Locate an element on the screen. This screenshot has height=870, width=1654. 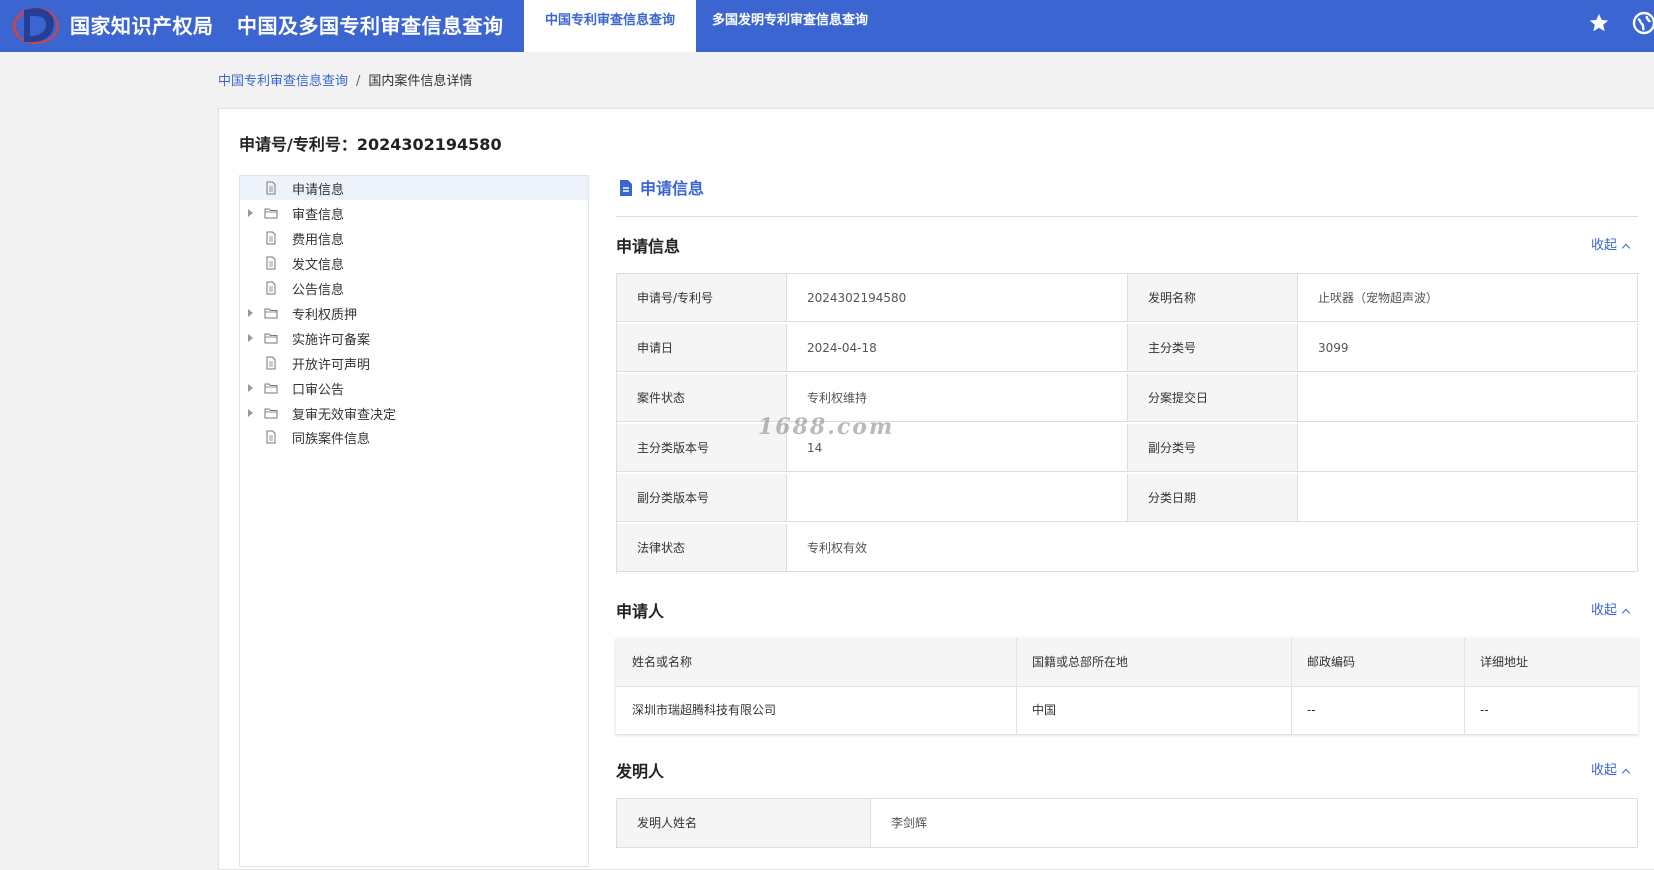
section-title: 申请信息 is located at coordinates (672, 188).